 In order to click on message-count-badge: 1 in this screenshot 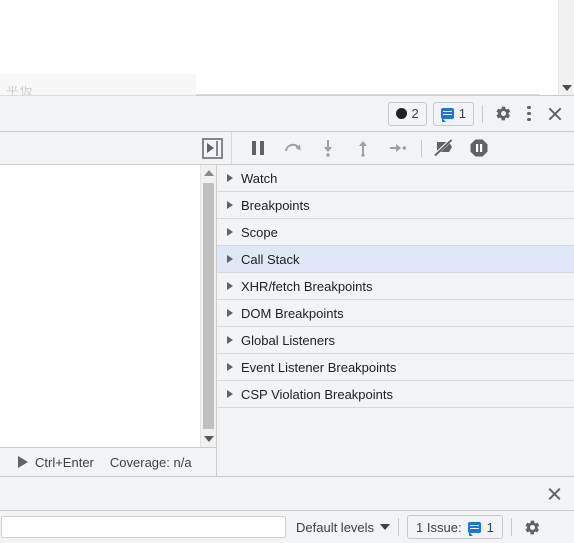, I will do `click(453, 113)`.